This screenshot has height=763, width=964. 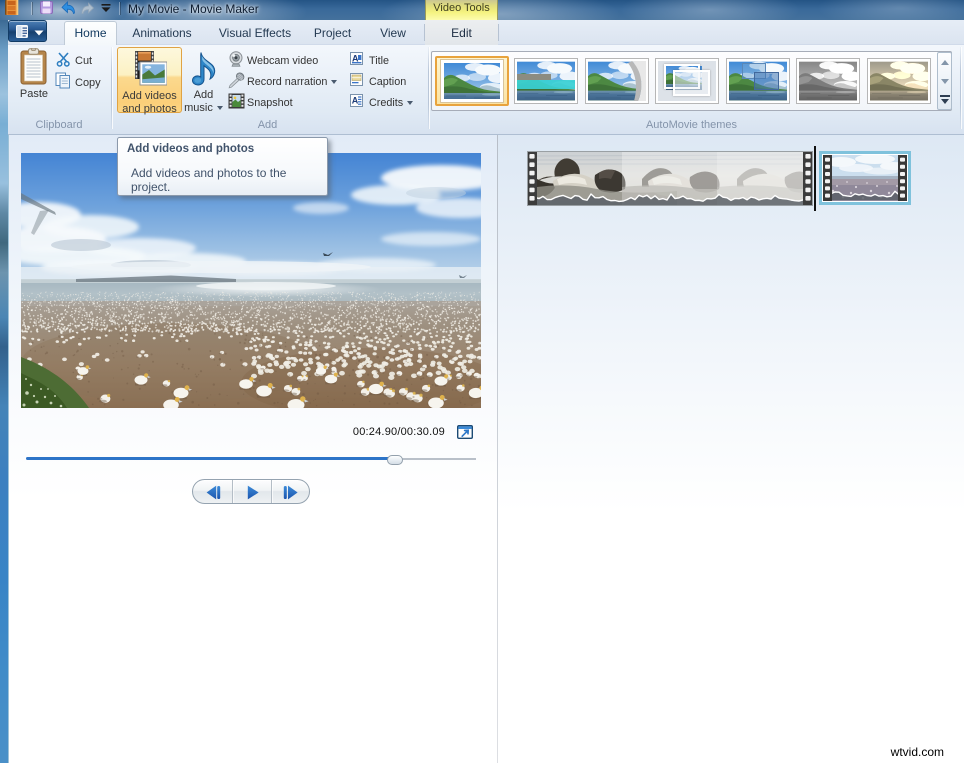 What do you see at coordinates (355, 101) in the screenshot?
I see `svg-text: A` at bounding box center [355, 101].